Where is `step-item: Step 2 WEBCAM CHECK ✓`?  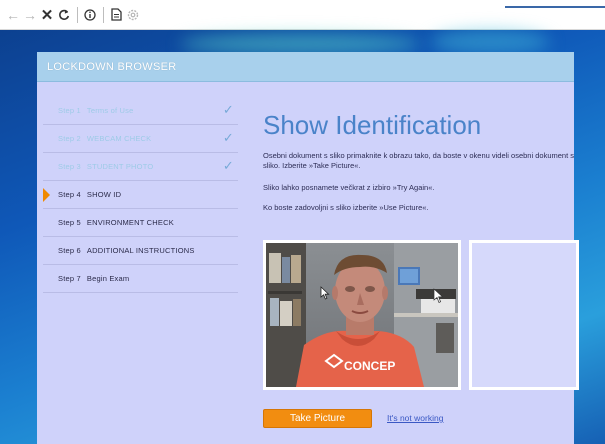 step-item: Step 2 WEBCAM CHECK ✓ is located at coordinates (140, 139).